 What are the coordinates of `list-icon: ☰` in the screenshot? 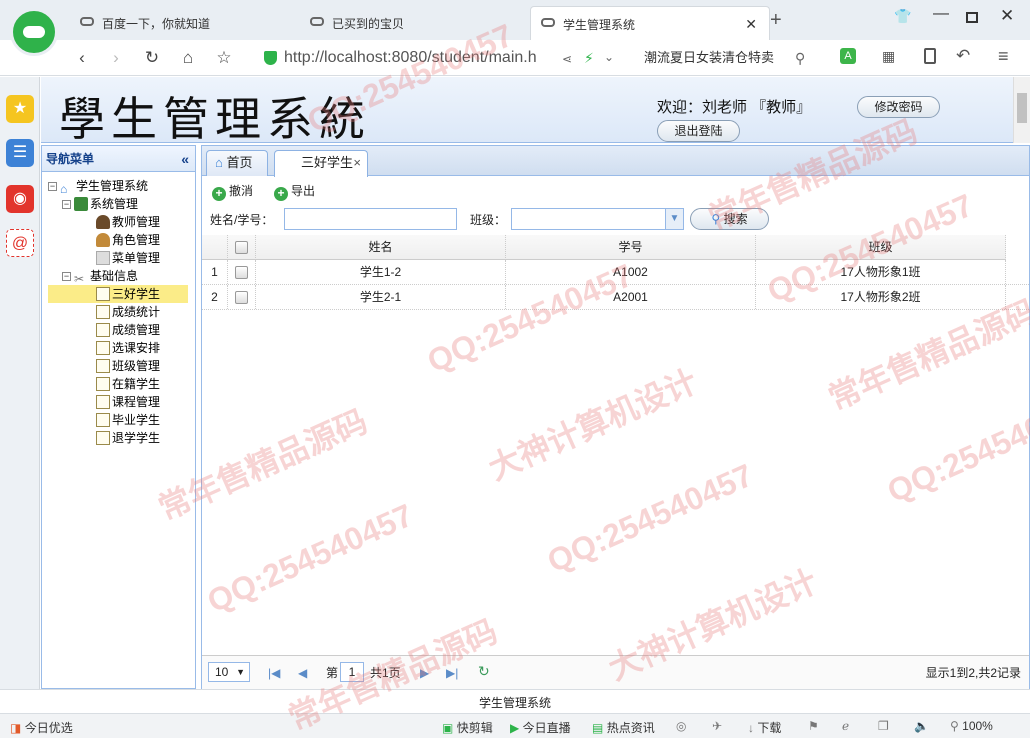 It's located at (20, 153).